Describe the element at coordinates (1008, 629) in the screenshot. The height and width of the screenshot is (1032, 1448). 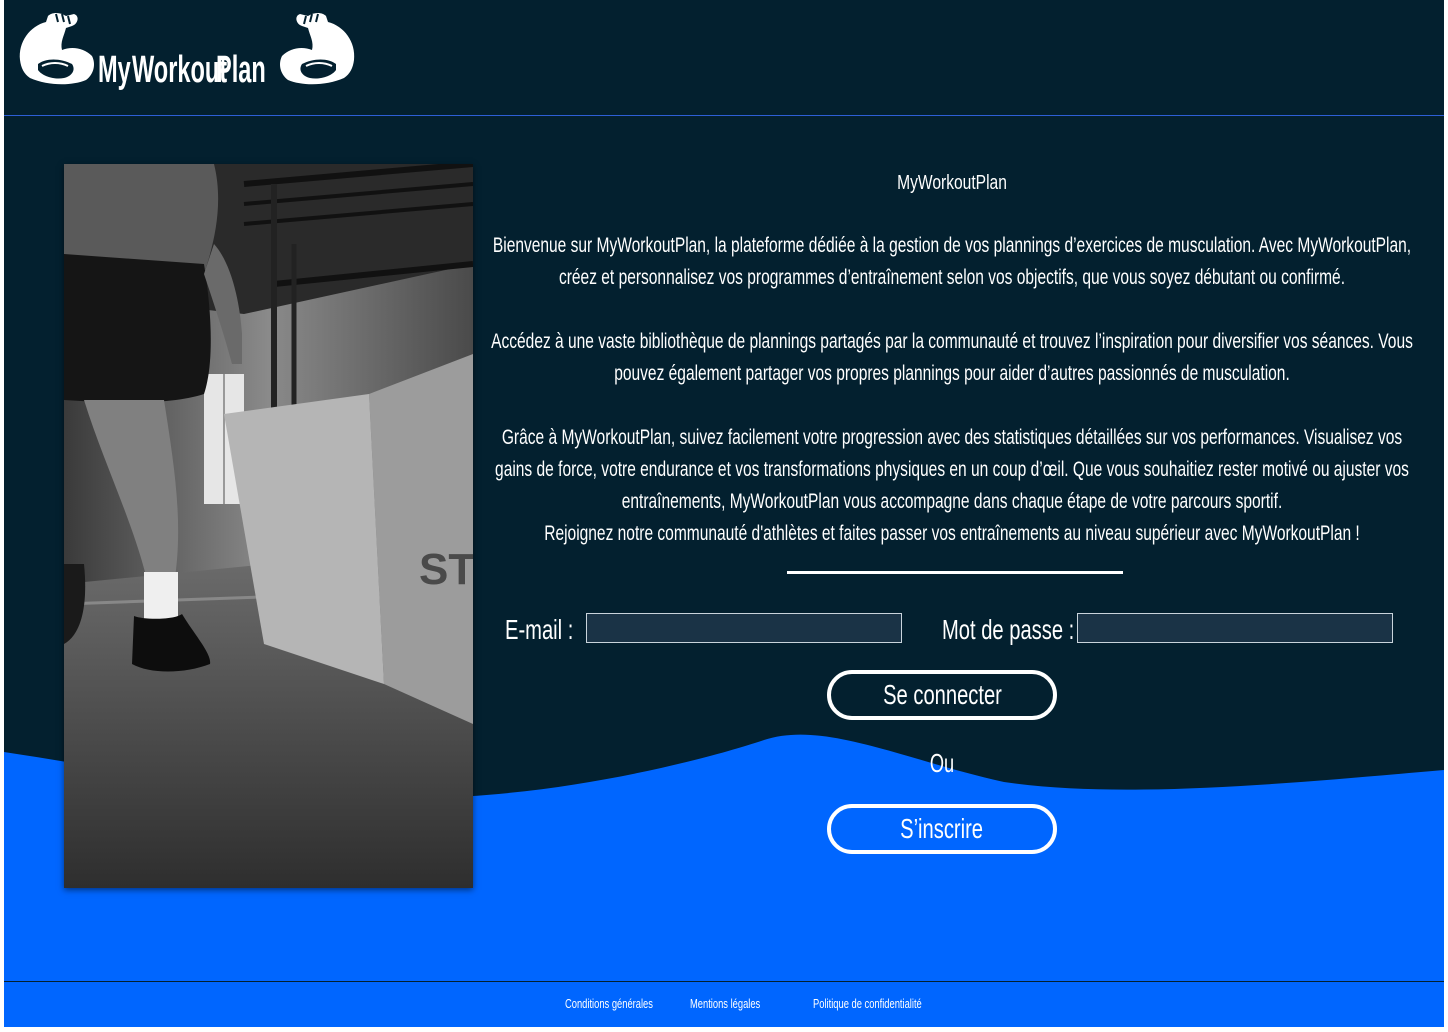
I see `password-label: Mot de passe :` at that location.